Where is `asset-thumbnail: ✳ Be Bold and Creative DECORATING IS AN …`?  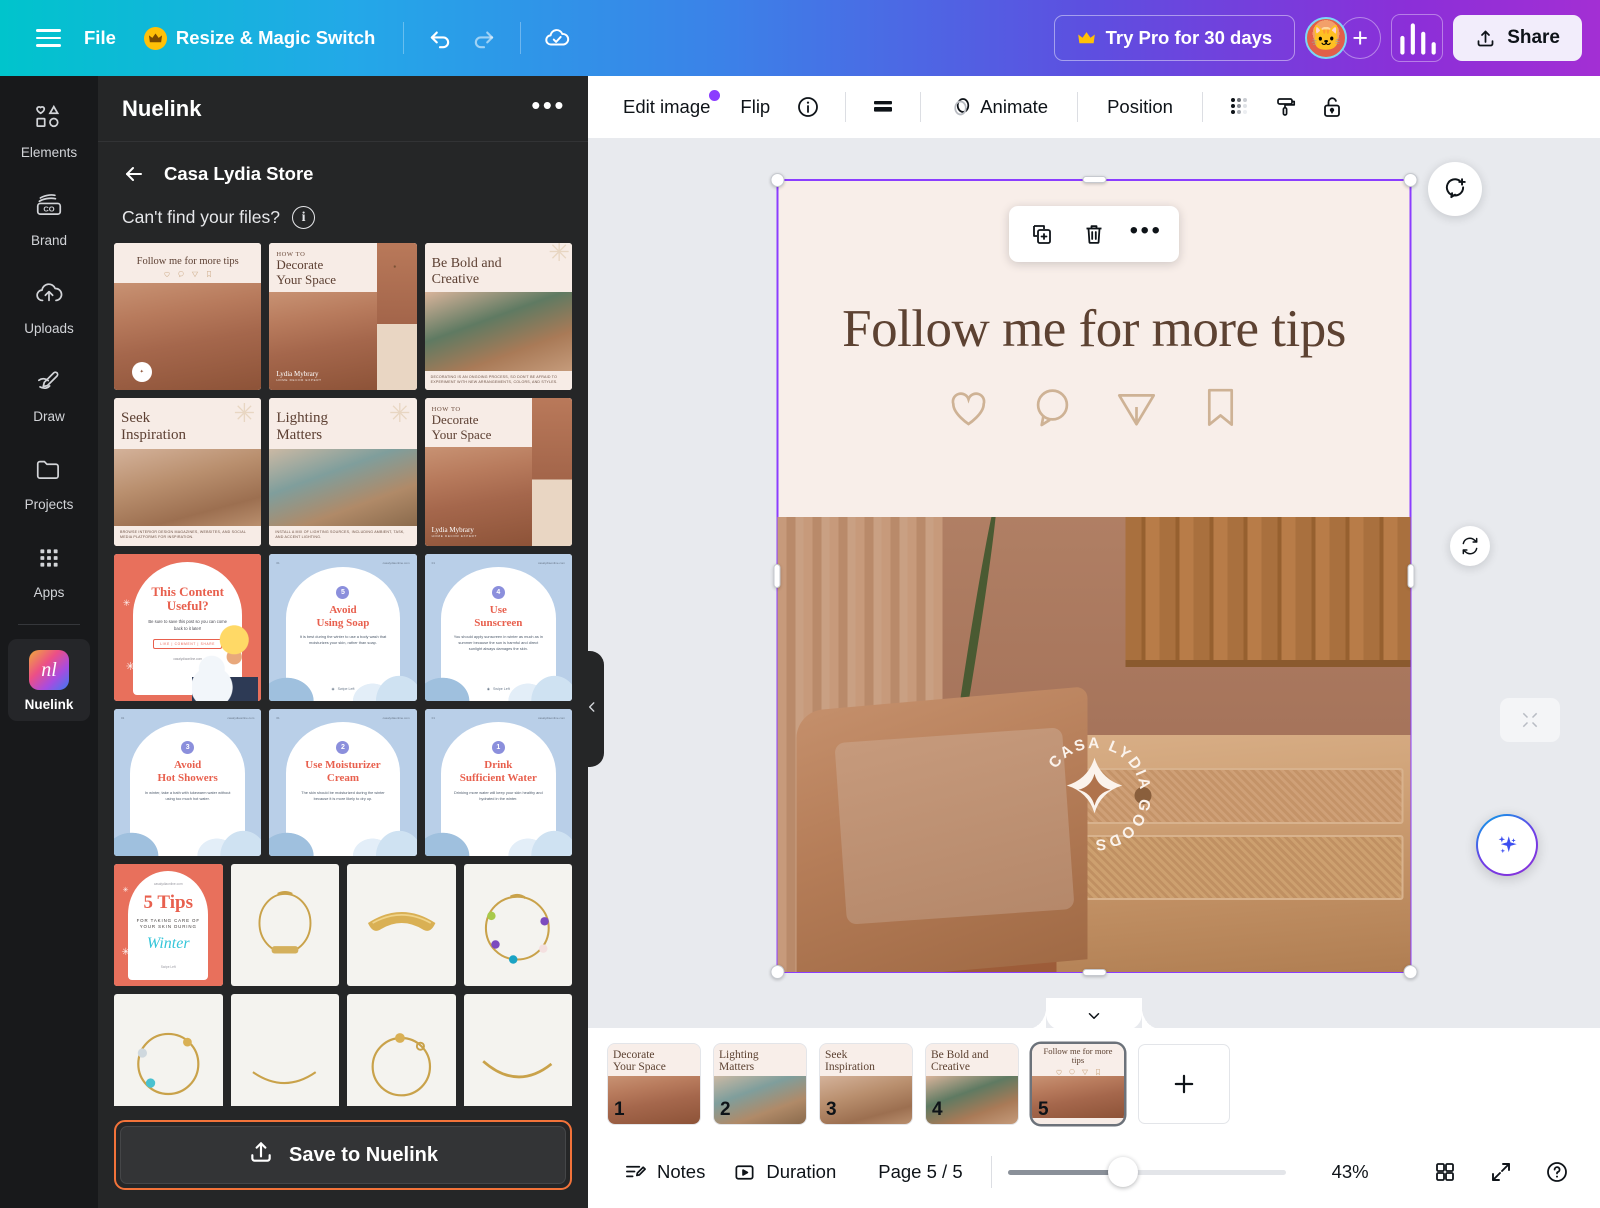 asset-thumbnail: ✳ Be Bold and Creative DECORATING IS AN … is located at coordinates (498, 317).